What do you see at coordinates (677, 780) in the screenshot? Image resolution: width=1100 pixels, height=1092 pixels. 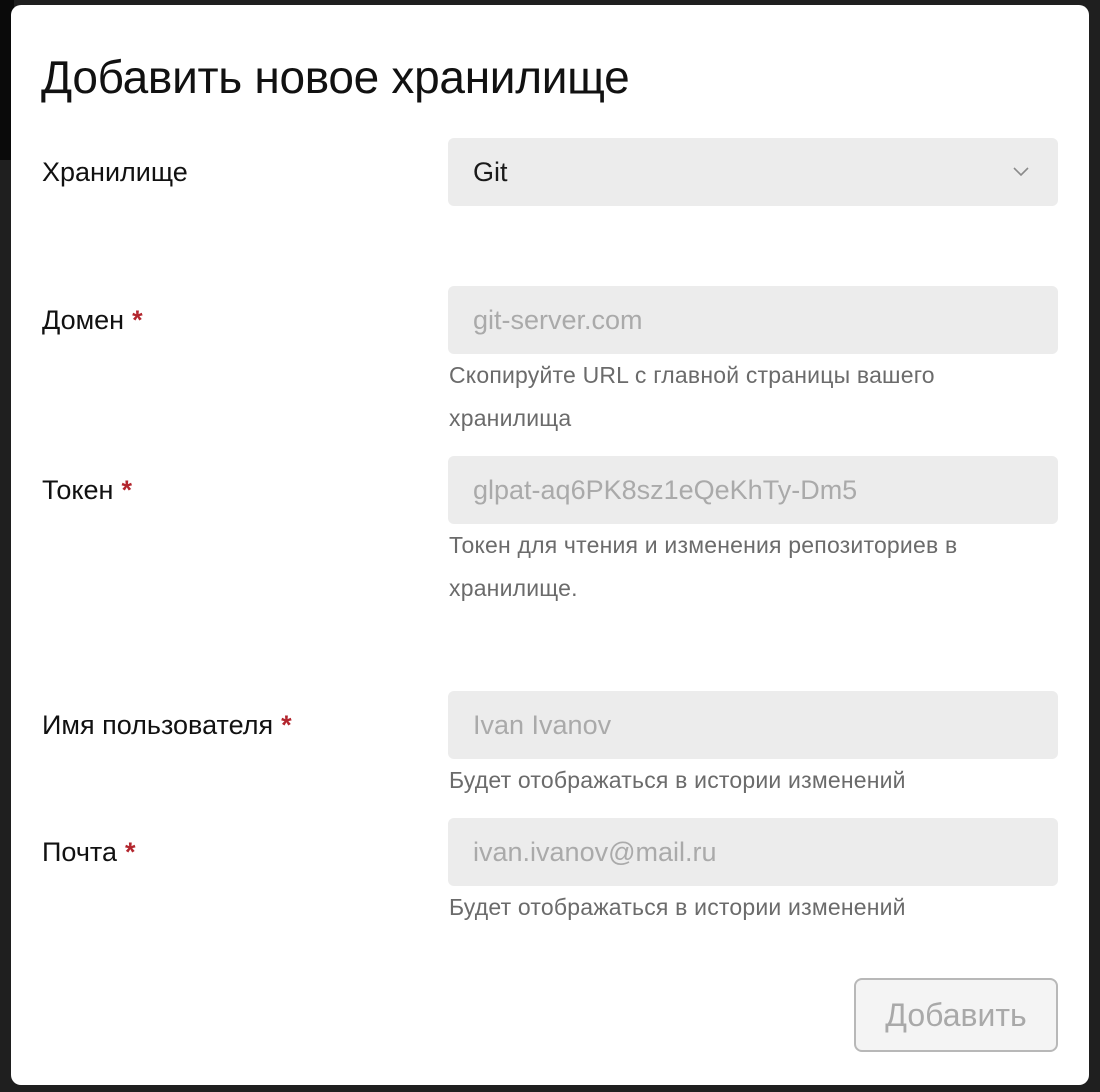 I see `username-hint: Будет отображаться в истории изменений` at bounding box center [677, 780].